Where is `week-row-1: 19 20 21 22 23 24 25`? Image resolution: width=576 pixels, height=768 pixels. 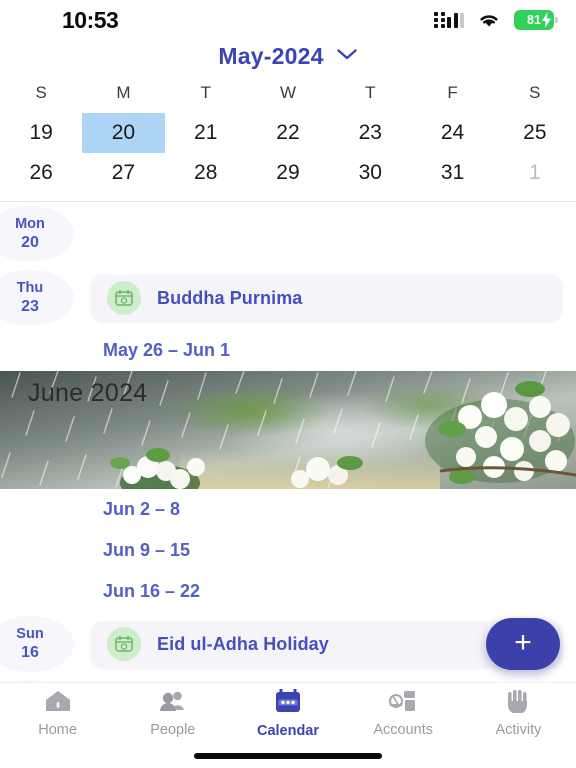 week-row-1: 19 20 21 22 23 24 25 is located at coordinates (288, 133).